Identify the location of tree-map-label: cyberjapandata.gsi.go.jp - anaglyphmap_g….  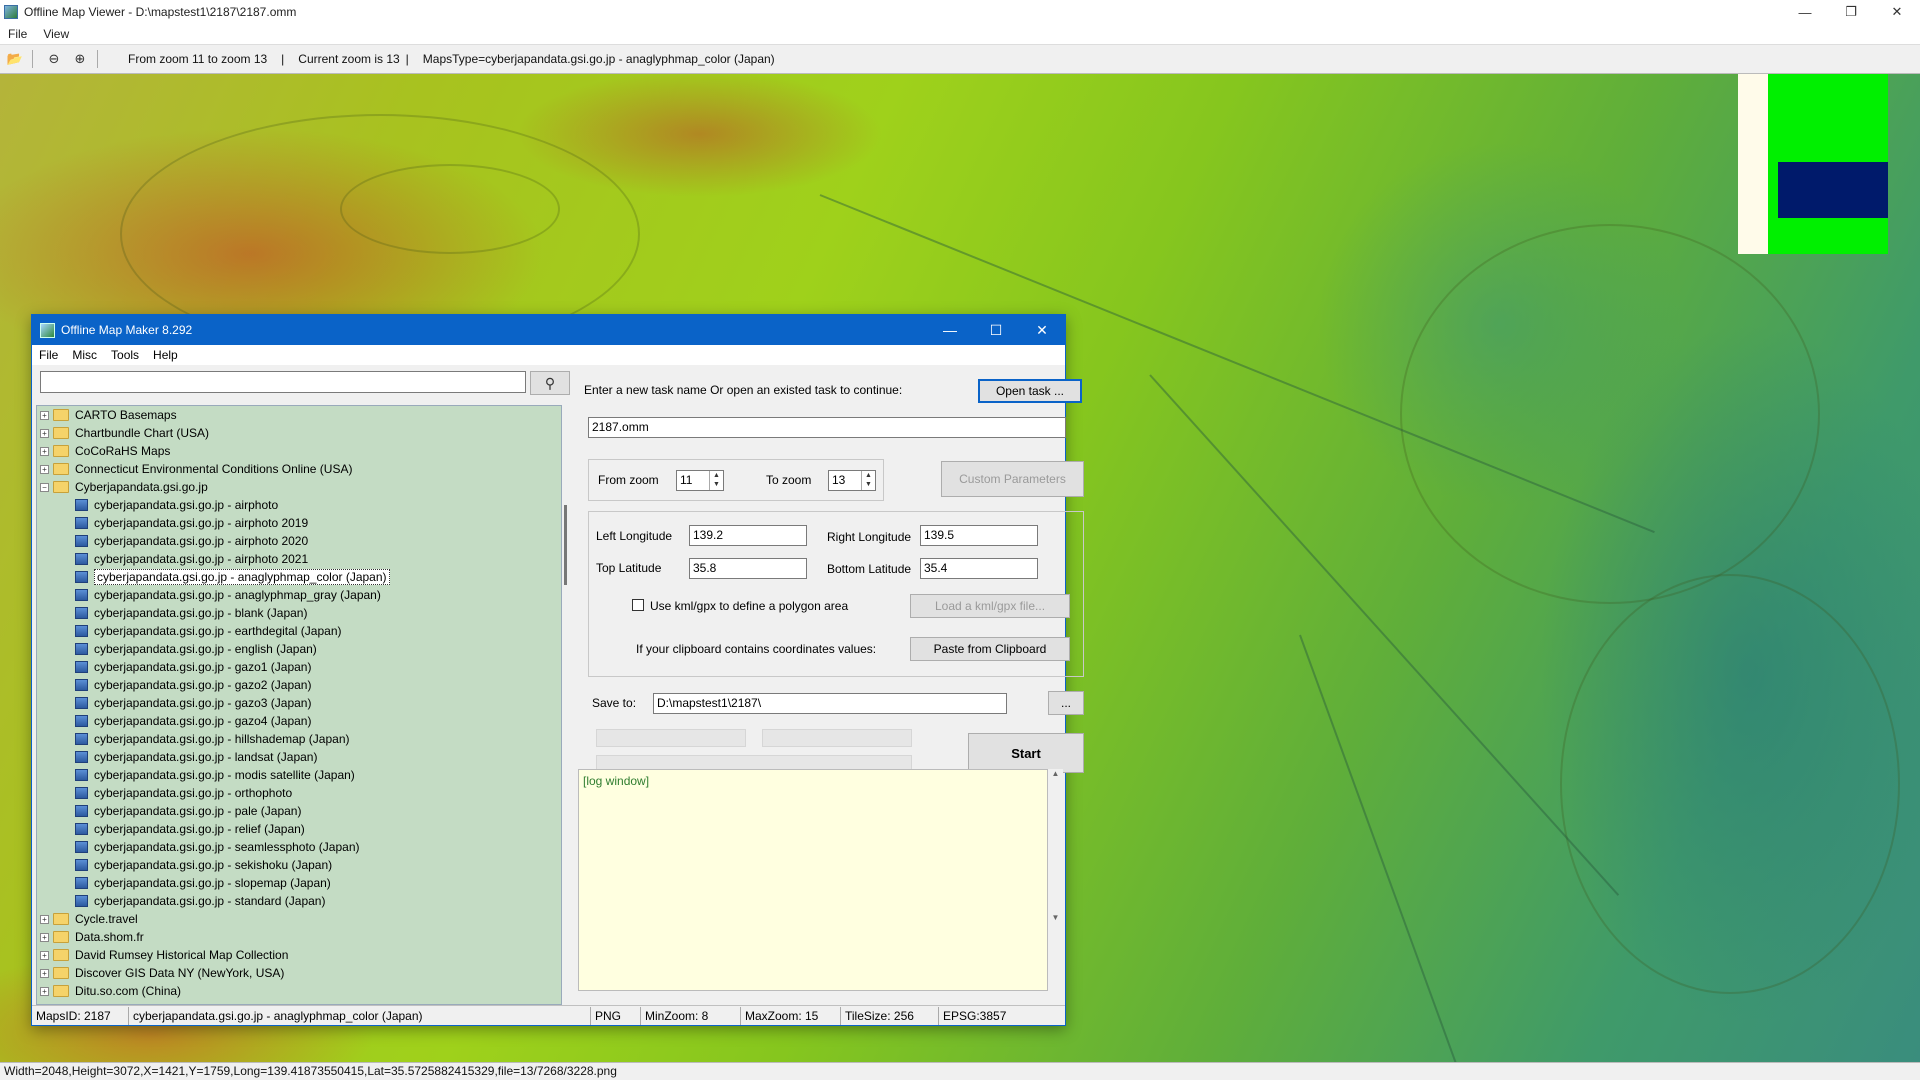
(237, 595).